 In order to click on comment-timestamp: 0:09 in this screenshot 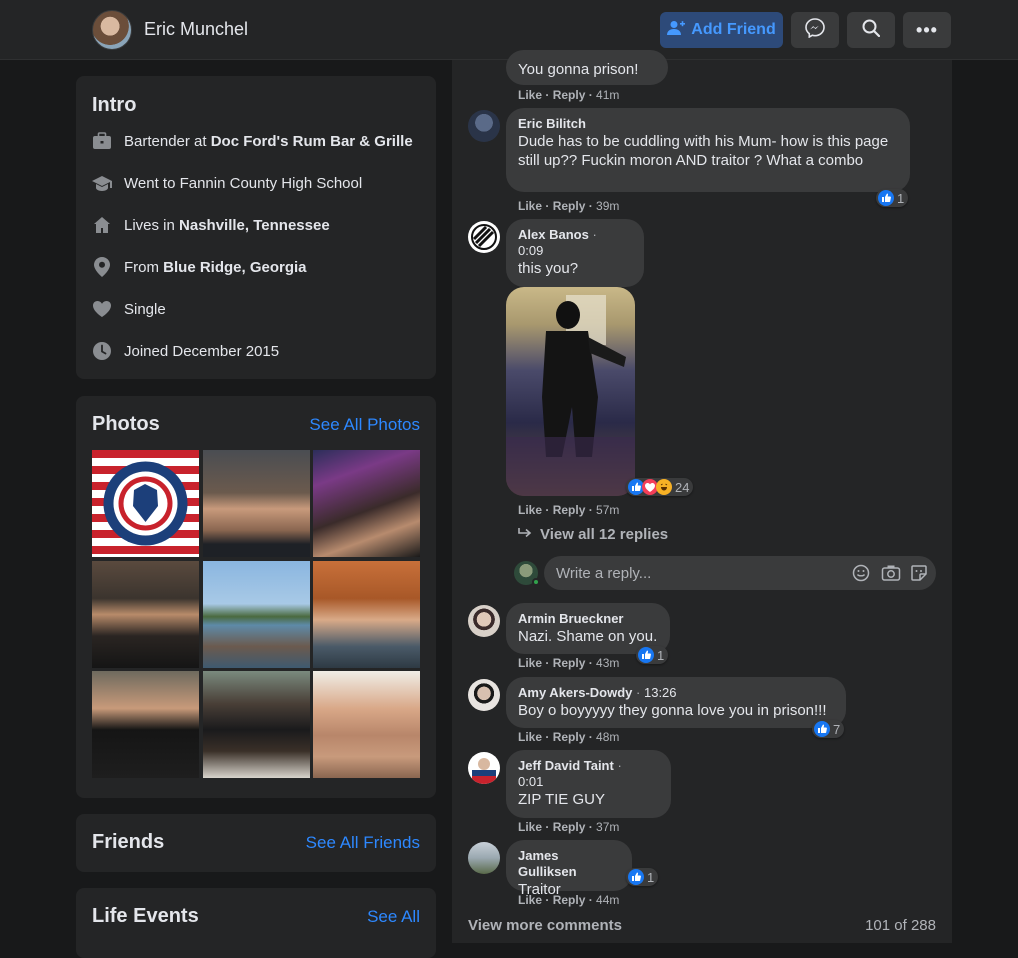, I will do `click(575, 251)`.